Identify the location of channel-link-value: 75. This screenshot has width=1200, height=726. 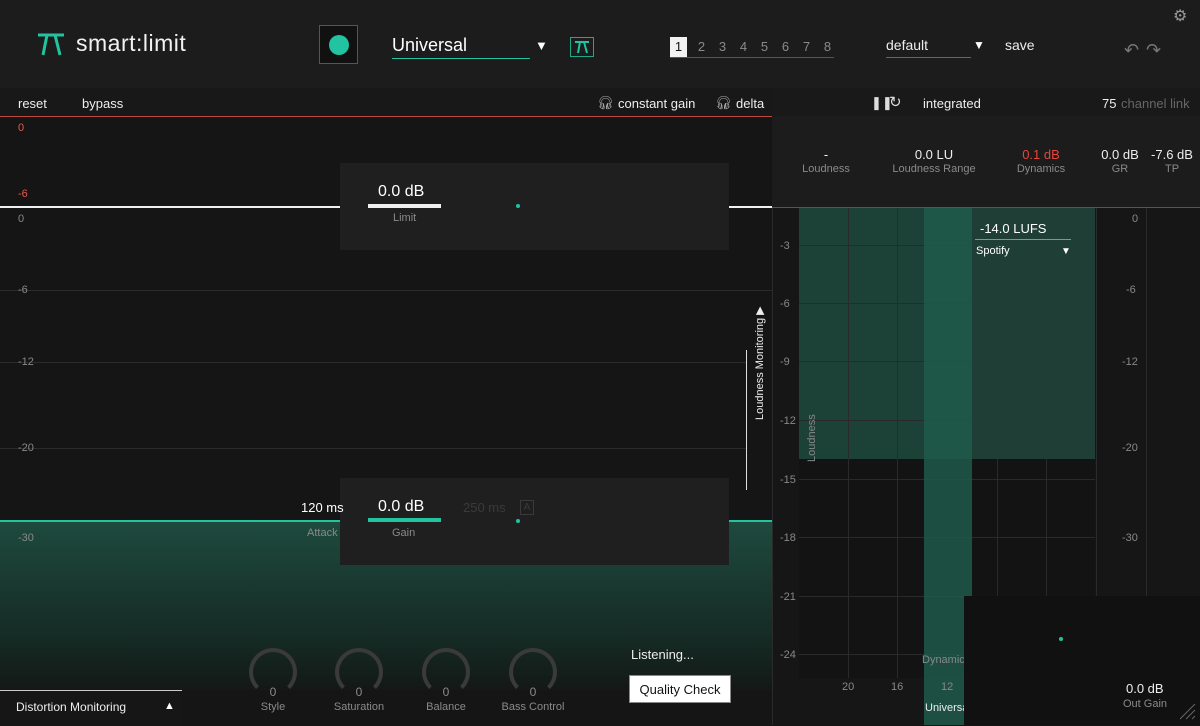
(1109, 103).